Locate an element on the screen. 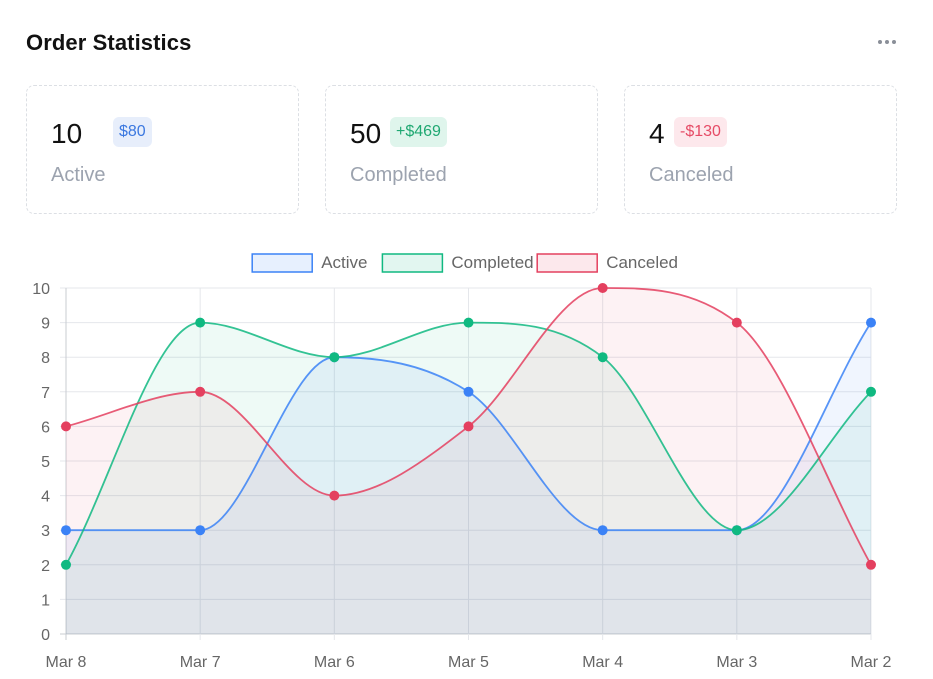  stat-badge: +$469 is located at coordinates (418, 132).